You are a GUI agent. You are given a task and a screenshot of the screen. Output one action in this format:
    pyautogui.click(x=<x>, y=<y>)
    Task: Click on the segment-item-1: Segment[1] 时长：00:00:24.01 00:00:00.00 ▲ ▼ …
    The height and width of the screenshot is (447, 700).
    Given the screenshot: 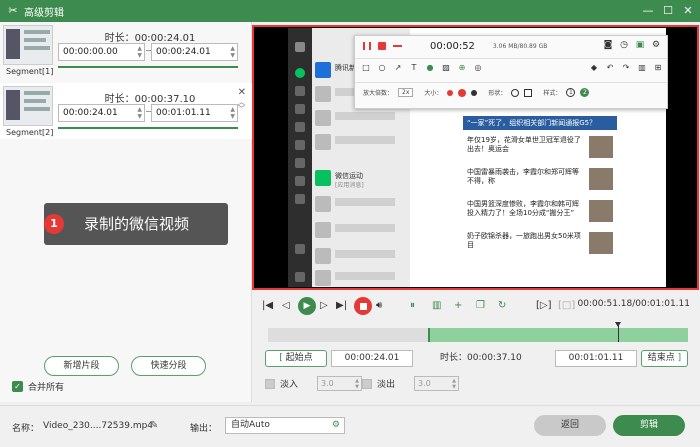 What is the action you would take?
    pyautogui.click(x=126, y=50)
    